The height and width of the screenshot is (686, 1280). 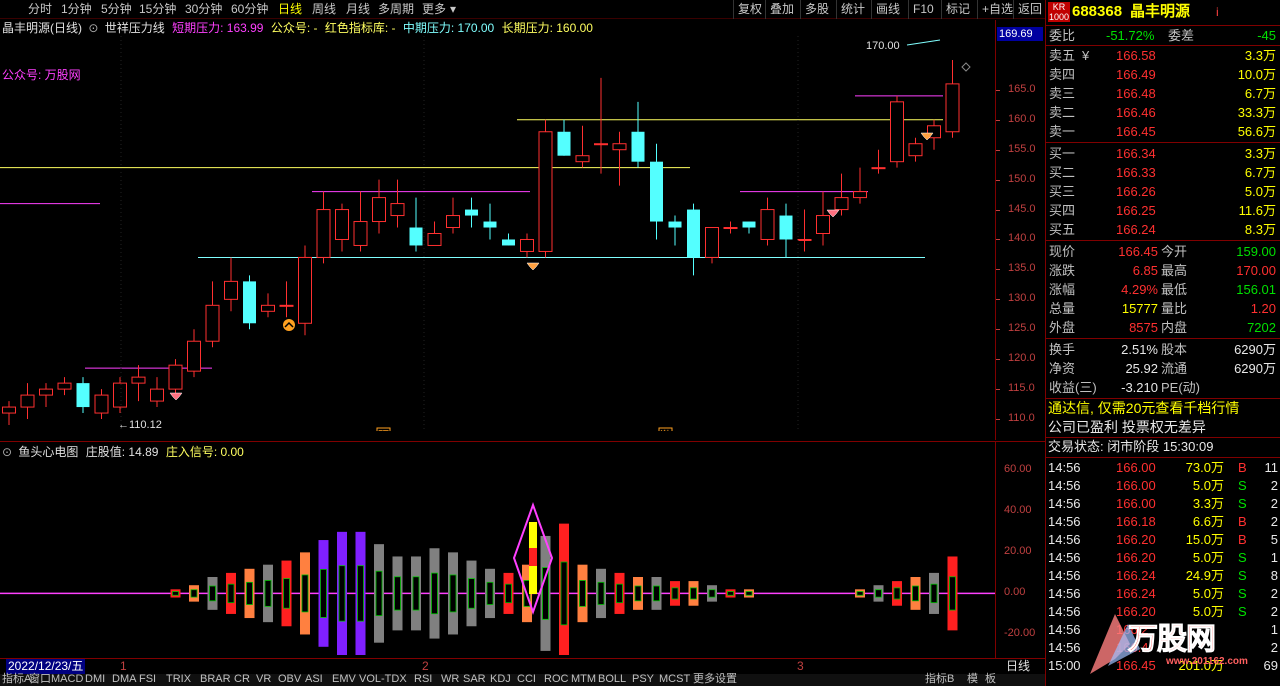 What do you see at coordinates (116, 9) in the screenshot?
I see `period-tab-2: 5分钟` at bounding box center [116, 9].